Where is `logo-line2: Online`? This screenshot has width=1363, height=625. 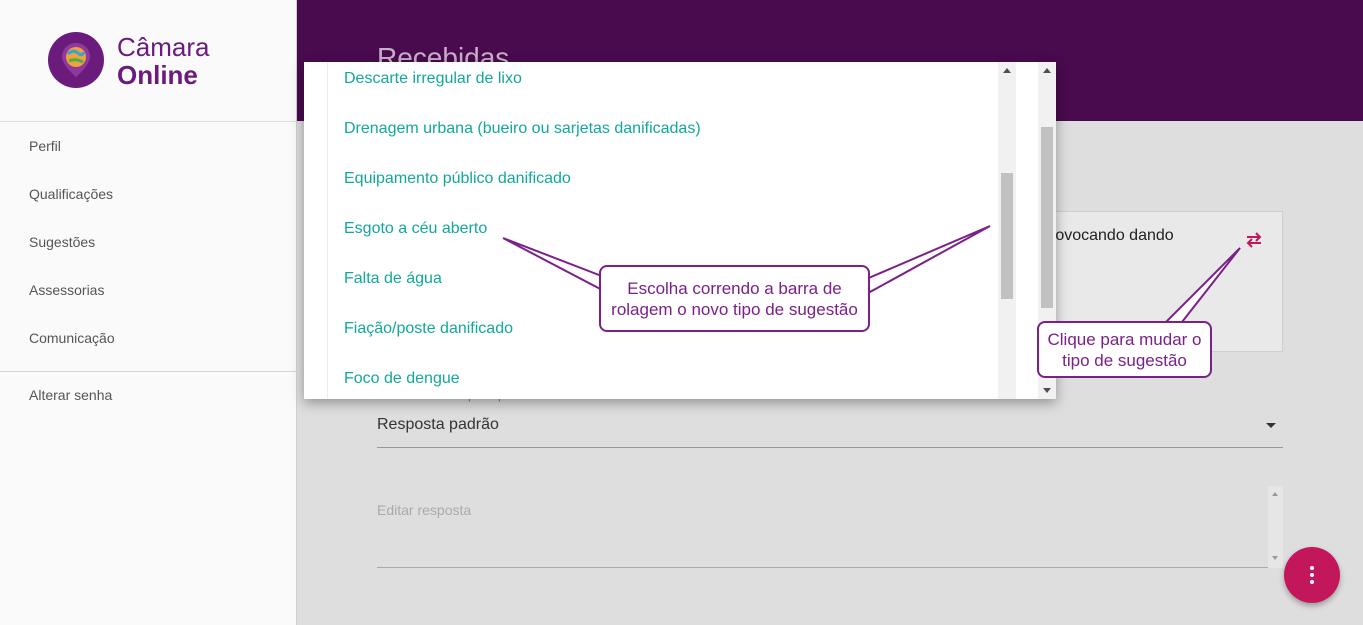
logo-line2: Online is located at coordinates (157, 75).